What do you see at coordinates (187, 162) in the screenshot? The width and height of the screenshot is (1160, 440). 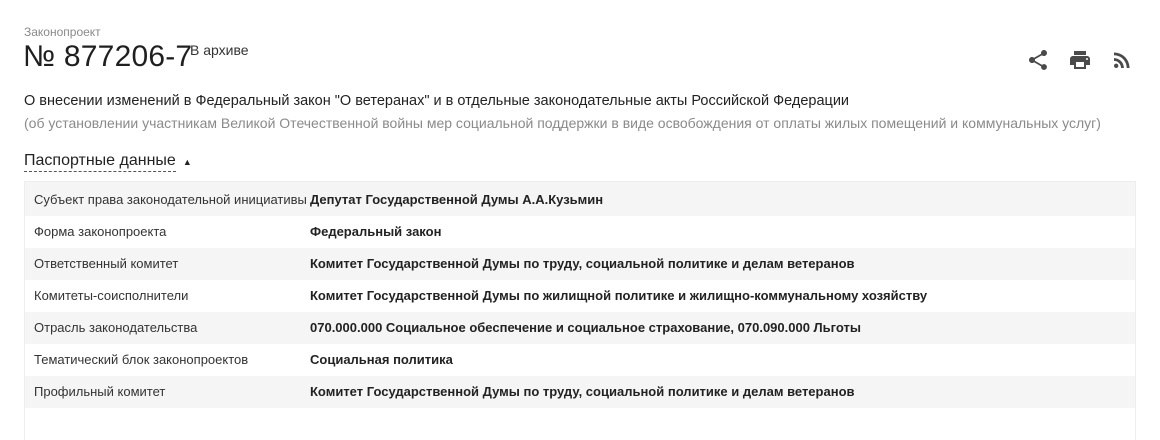 I see `caret-up-icon: ▲` at bounding box center [187, 162].